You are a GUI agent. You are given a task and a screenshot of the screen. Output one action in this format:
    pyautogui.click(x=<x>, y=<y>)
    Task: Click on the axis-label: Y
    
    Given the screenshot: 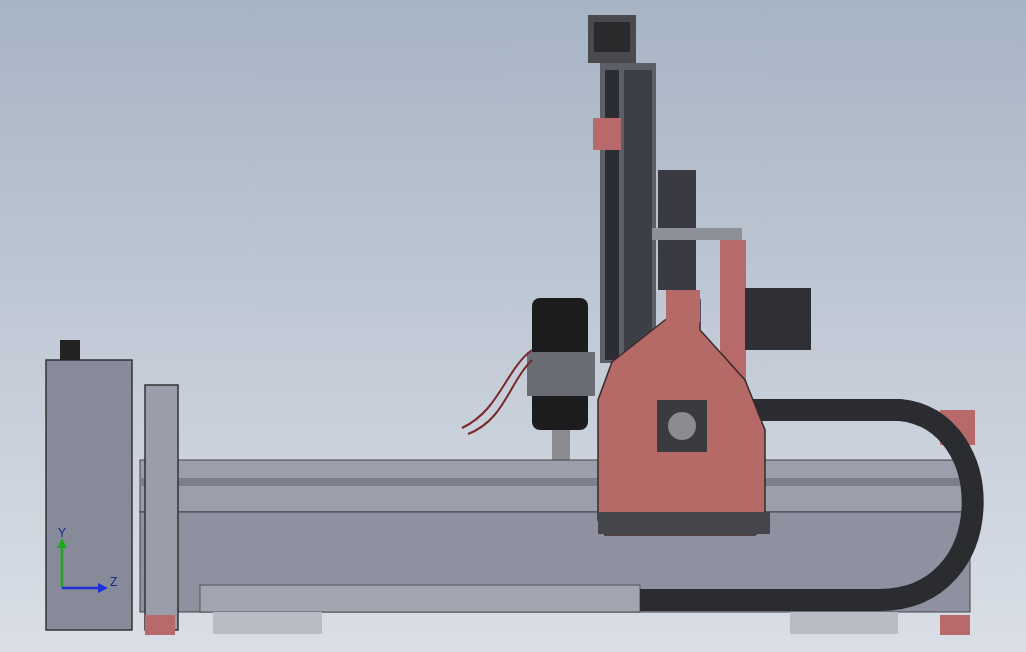 What is the action you would take?
    pyautogui.click(x=62, y=533)
    